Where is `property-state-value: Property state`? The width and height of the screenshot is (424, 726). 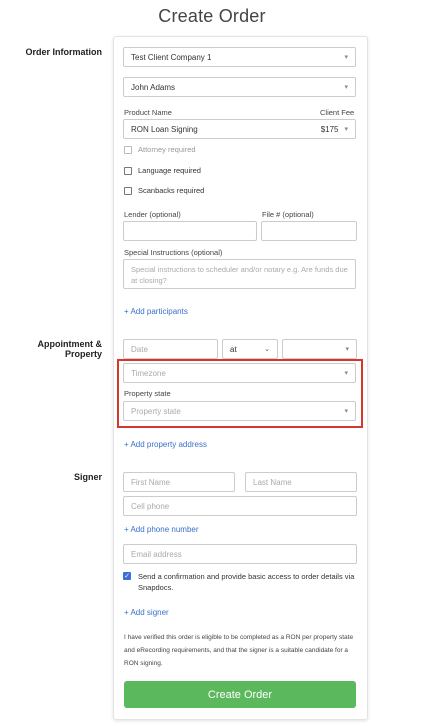
property-state-value: Property state is located at coordinates (156, 411).